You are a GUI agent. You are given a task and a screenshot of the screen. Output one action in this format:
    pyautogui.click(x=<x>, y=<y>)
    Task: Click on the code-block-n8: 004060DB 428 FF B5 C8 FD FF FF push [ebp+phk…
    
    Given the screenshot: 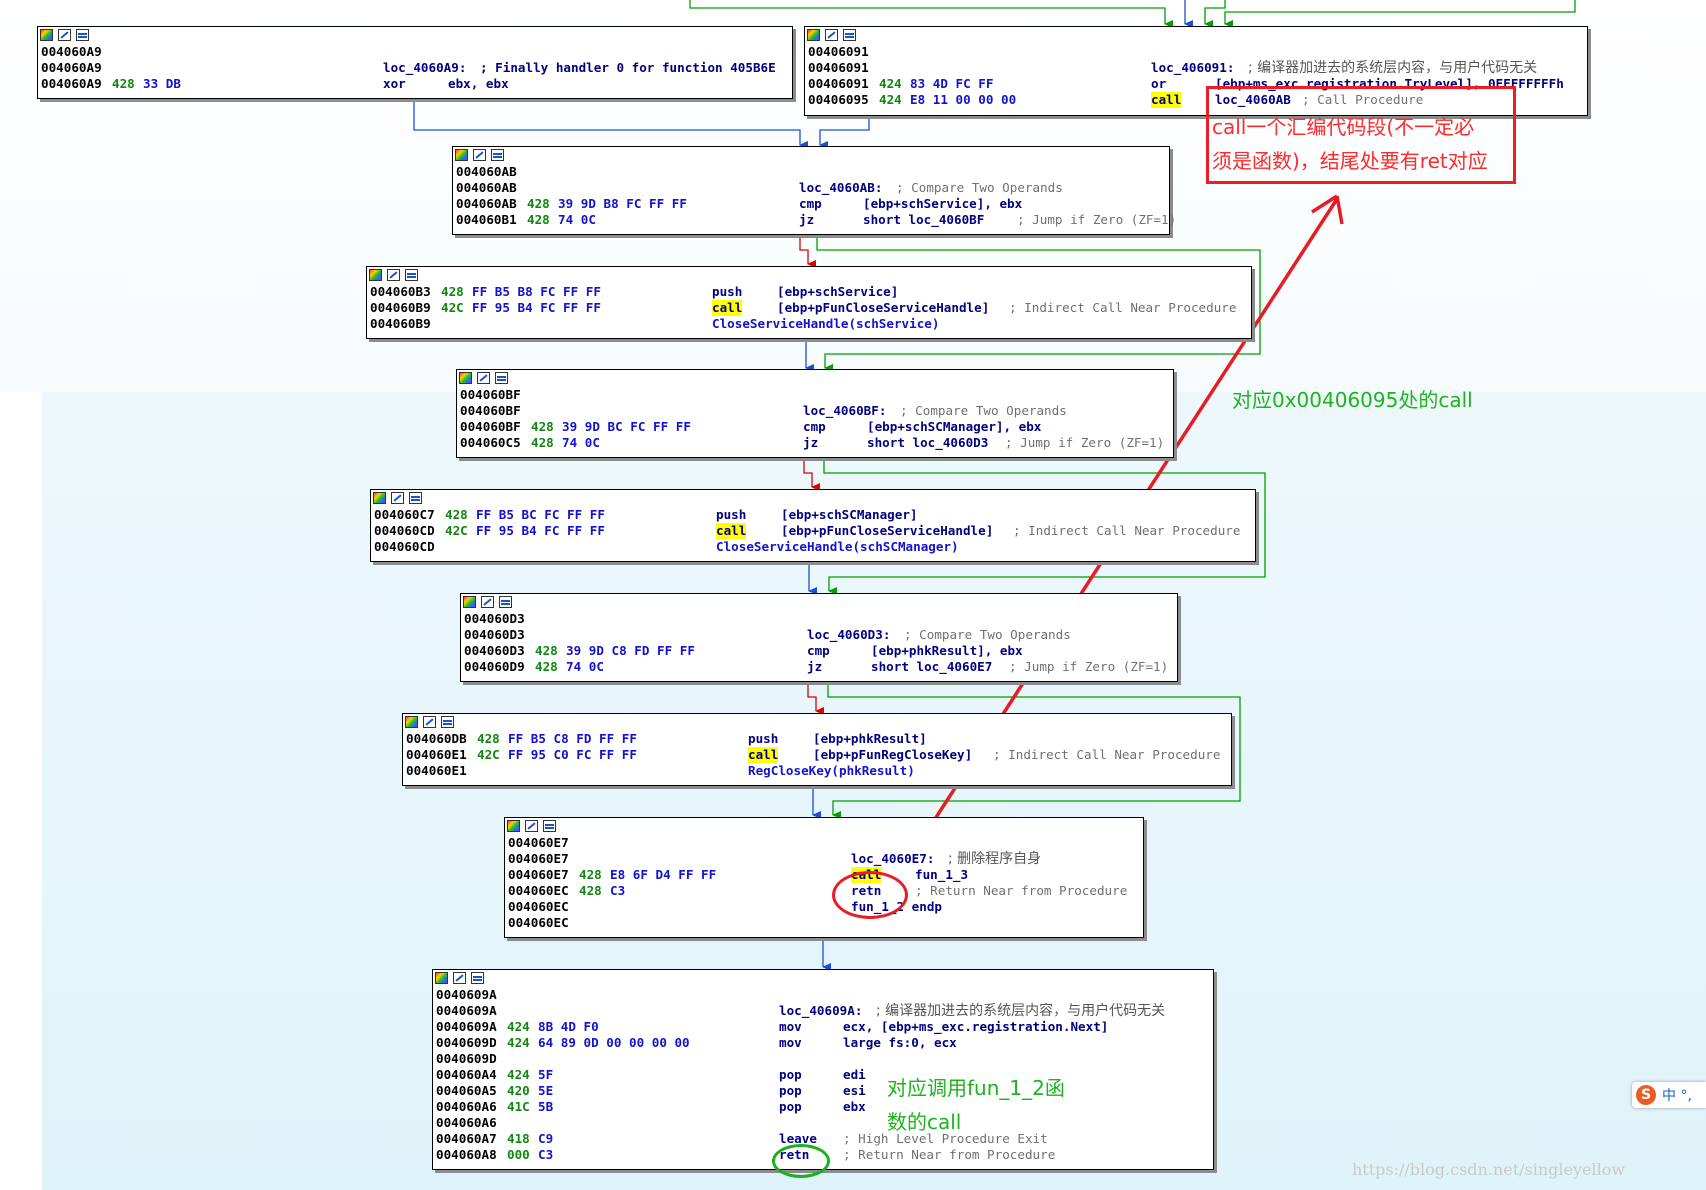 What is the action you would take?
    pyautogui.click(x=817, y=749)
    